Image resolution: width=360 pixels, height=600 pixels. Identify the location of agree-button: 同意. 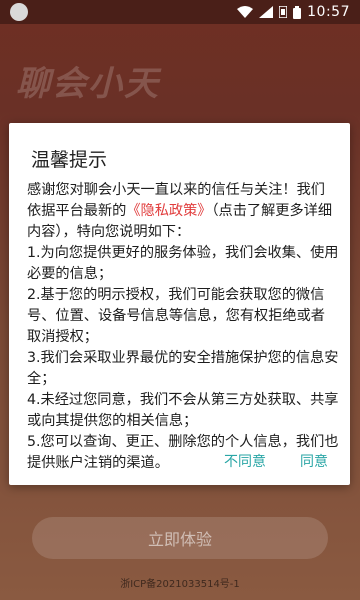
(314, 461).